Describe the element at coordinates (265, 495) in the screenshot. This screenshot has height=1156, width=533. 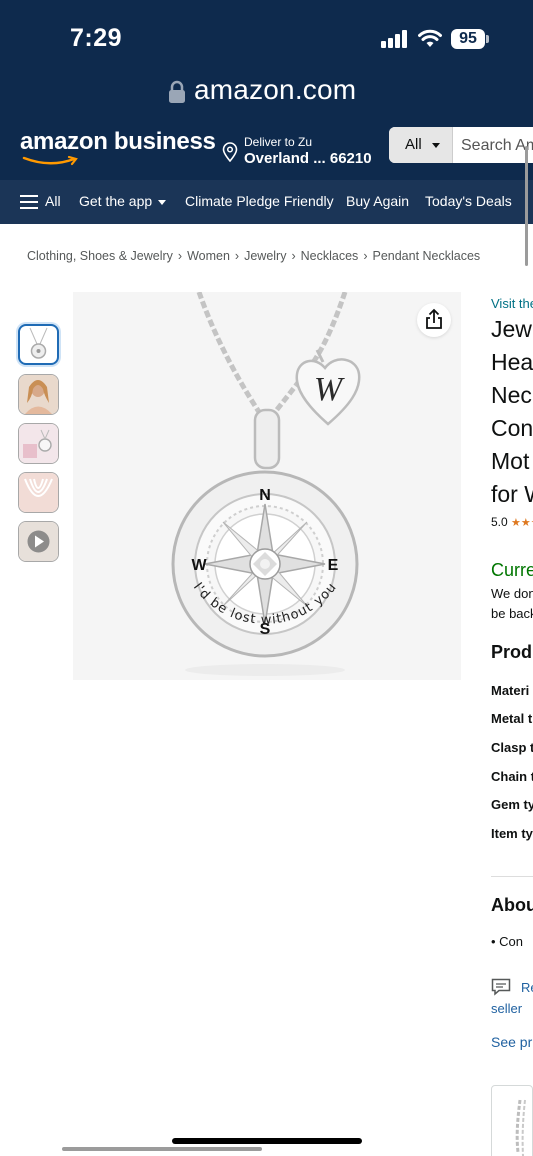
I see `compass-letter-n: N` at that location.